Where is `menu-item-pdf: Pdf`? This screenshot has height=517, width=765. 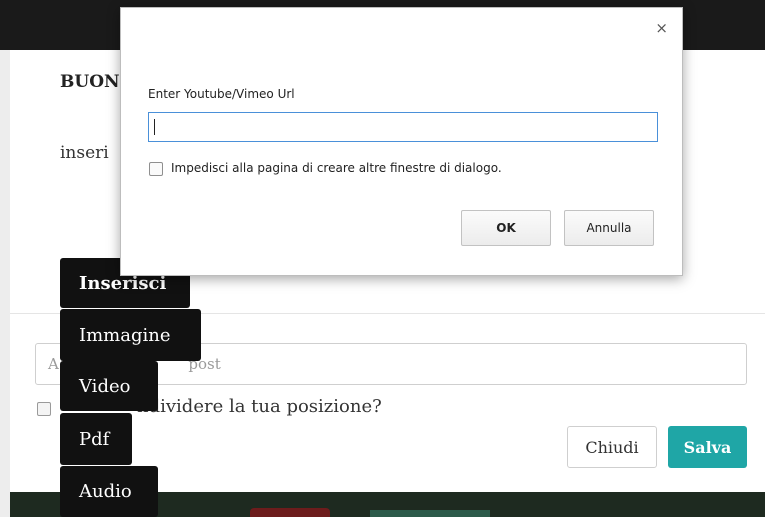 menu-item-pdf: Pdf is located at coordinates (96, 439).